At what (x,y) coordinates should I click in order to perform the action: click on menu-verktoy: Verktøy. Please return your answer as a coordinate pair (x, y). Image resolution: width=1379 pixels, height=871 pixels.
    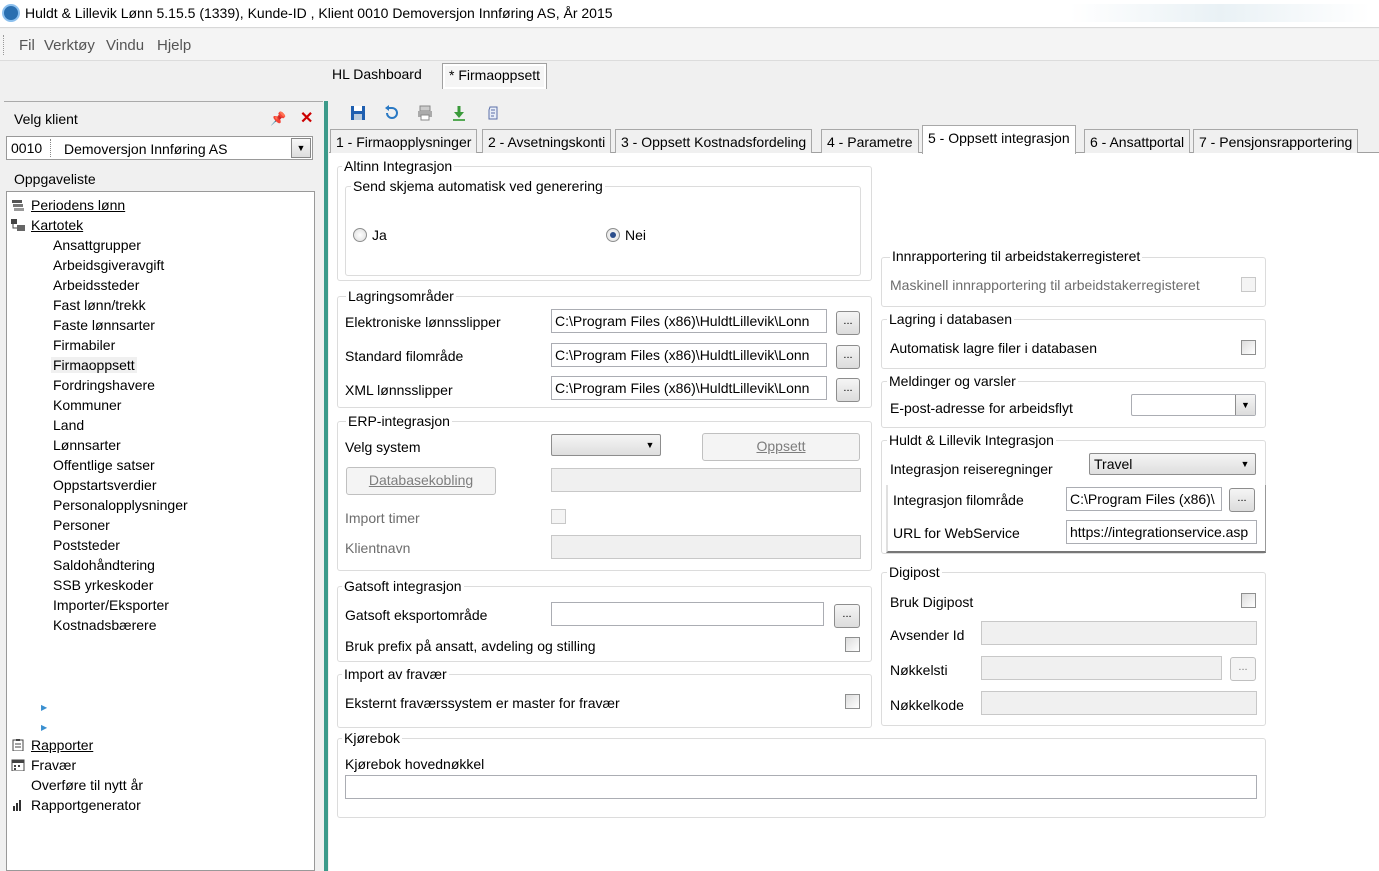
    Looking at the image, I should click on (69, 45).